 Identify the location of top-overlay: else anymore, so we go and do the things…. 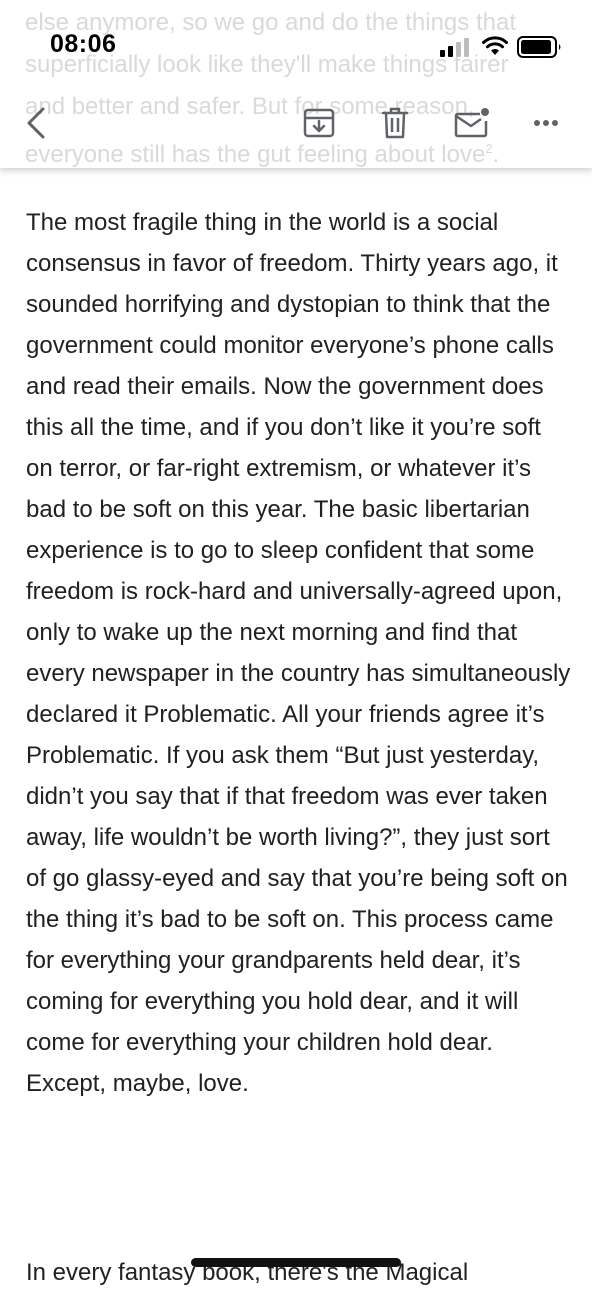
(296, 84).